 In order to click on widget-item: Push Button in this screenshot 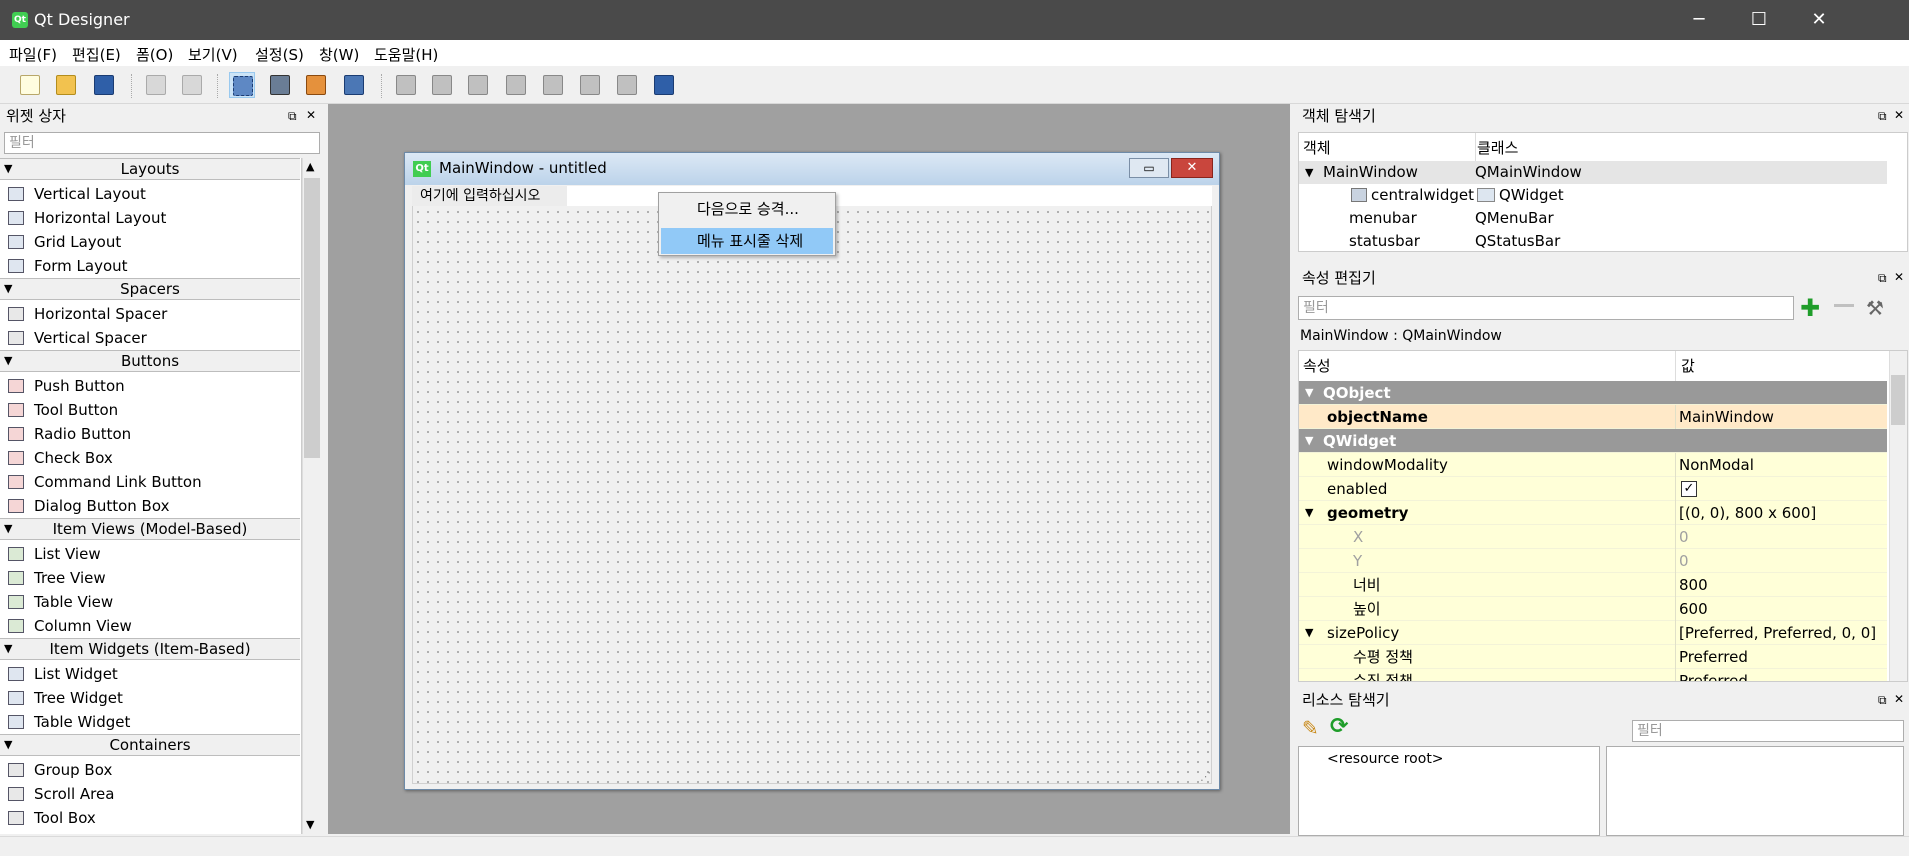, I will do `click(150, 386)`.